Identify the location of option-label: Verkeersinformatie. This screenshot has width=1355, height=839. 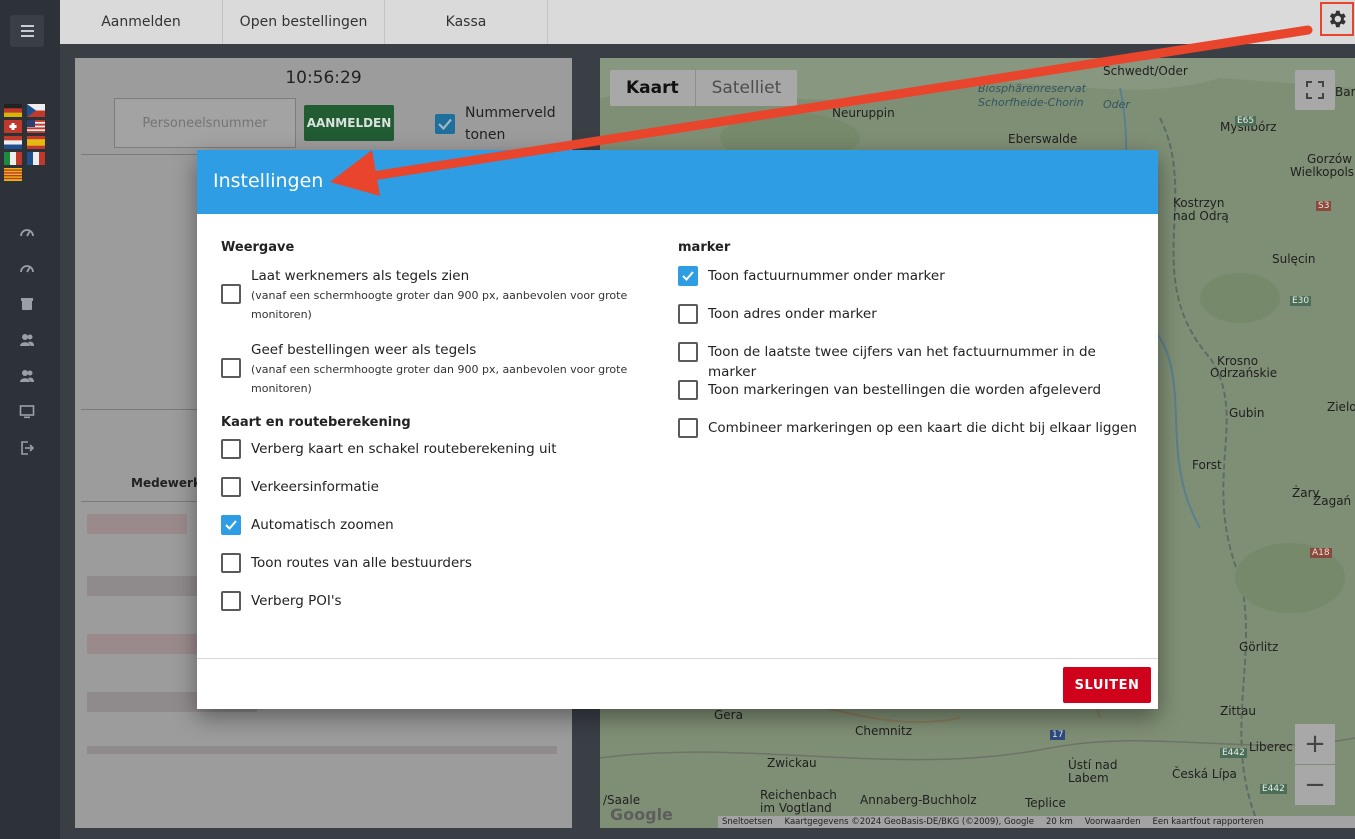
(315, 487).